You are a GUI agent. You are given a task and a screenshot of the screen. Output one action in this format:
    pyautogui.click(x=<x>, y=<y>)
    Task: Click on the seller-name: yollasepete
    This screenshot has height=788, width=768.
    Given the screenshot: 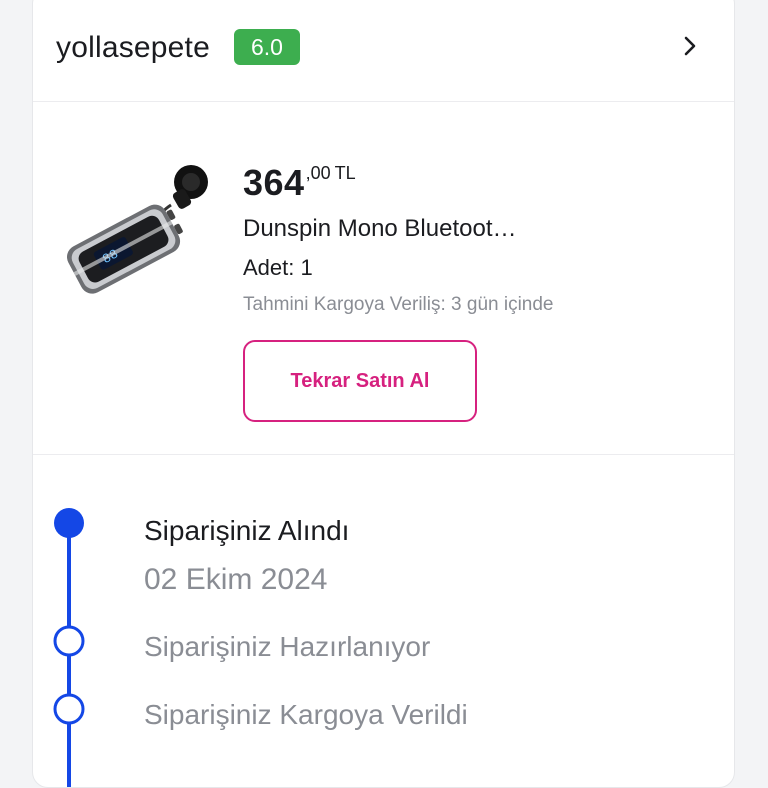 What is the action you would take?
    pyautogui.click(x=133, y=48)
    